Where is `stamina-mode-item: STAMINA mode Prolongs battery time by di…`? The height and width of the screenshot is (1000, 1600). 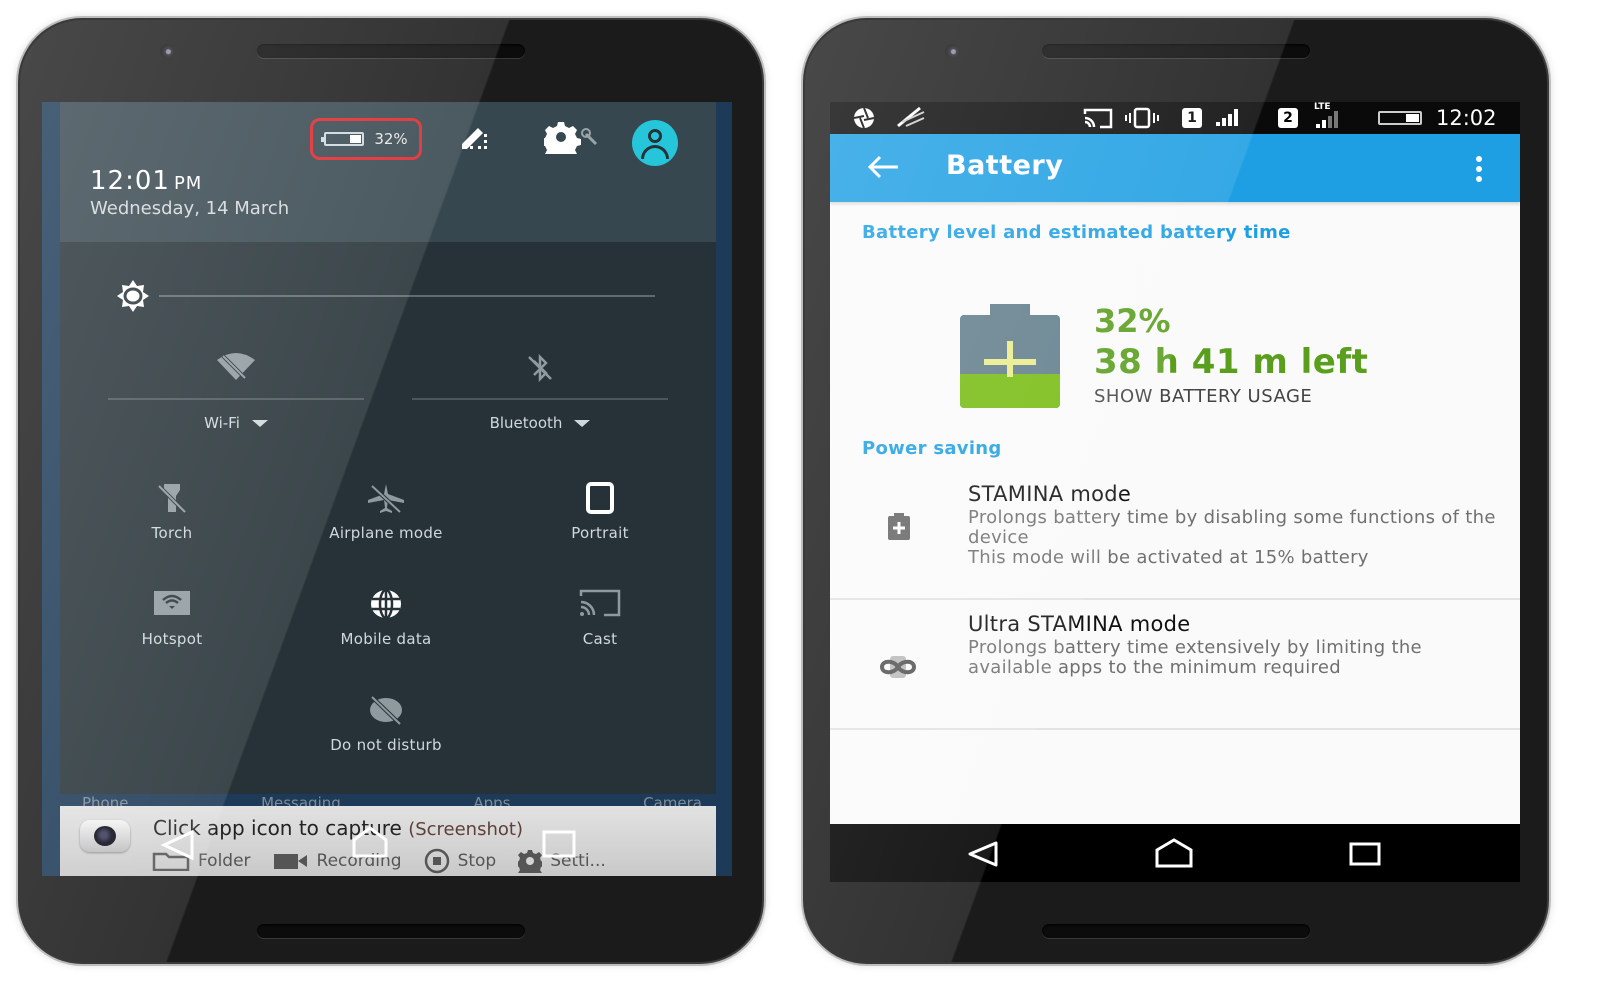
stamina-mode-item: STAMINA mode Prolongs battery time by di… is located at coordinates (1175, 536).